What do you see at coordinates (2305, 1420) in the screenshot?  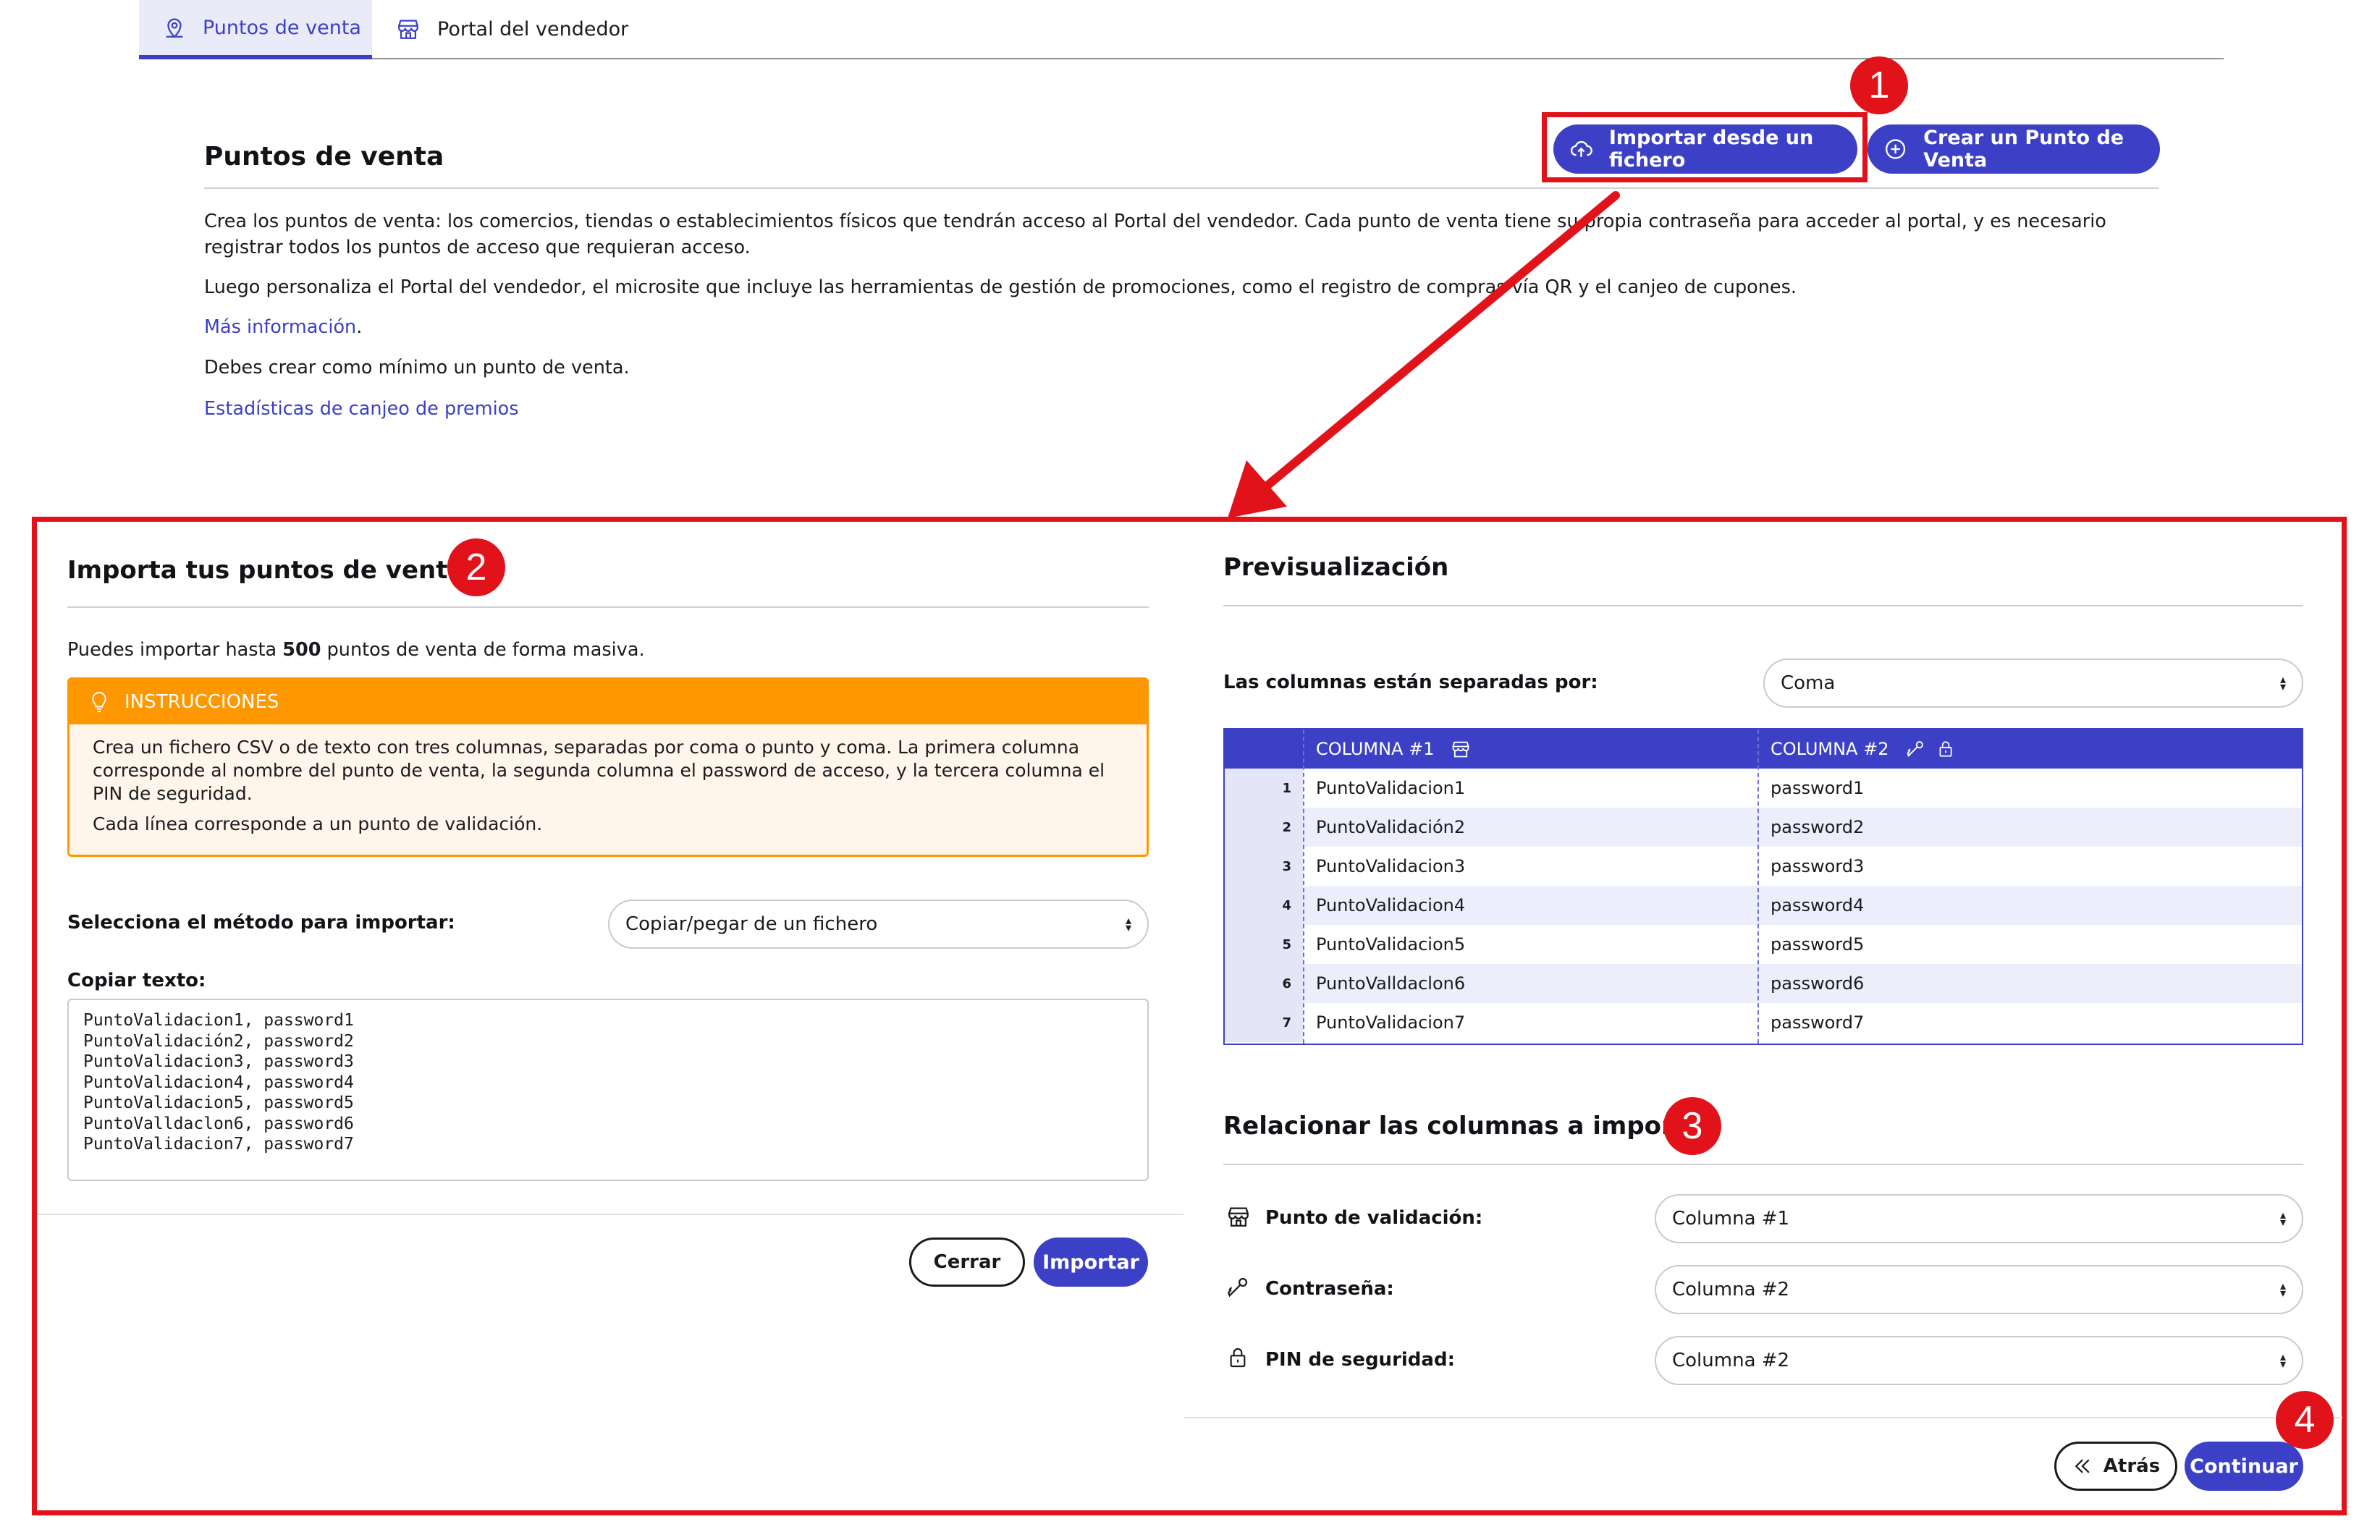 I see `annotation-badge-4: 4` at bounding box center [2305, 1420].